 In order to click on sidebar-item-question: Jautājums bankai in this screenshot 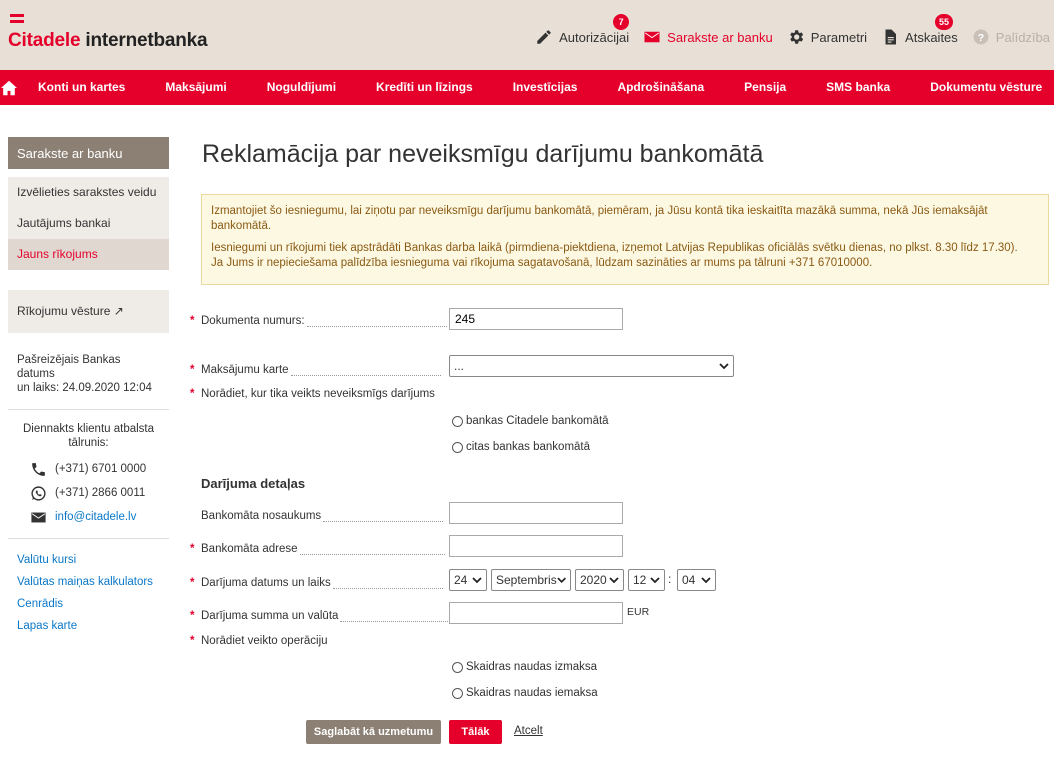, I will do `click(88, 223)`.